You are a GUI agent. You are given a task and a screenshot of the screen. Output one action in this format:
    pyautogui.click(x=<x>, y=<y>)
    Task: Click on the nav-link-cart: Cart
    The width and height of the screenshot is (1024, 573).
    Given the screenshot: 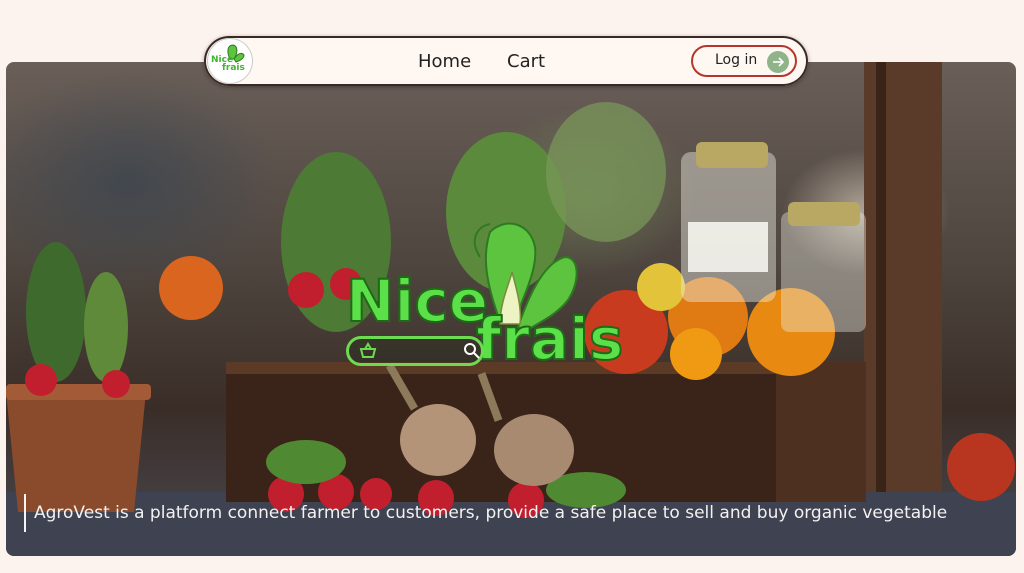 What is the action you would take?
    pyautogui.click(x=526, y=61)
    